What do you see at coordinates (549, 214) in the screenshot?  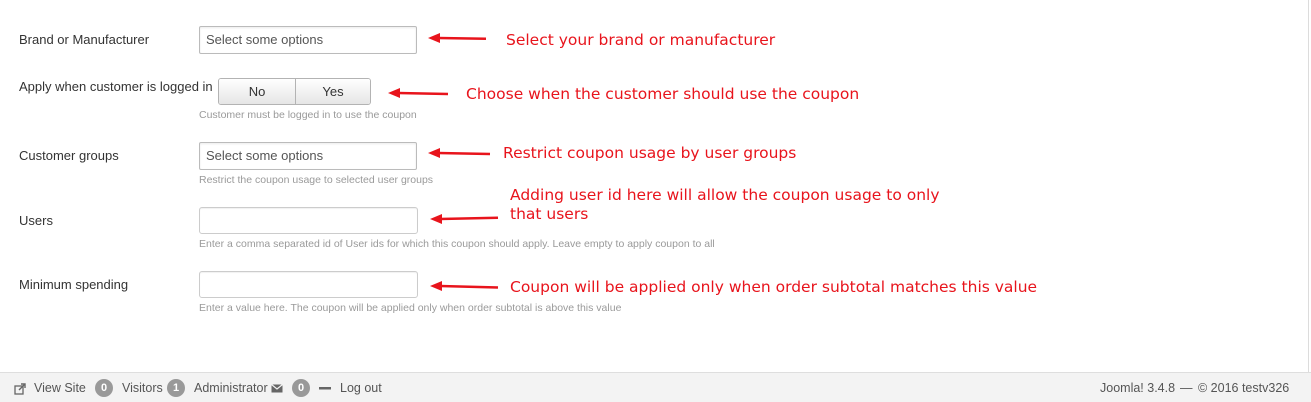 I see `users-annotation-line-2: that users` at bounding box center [549, 214].